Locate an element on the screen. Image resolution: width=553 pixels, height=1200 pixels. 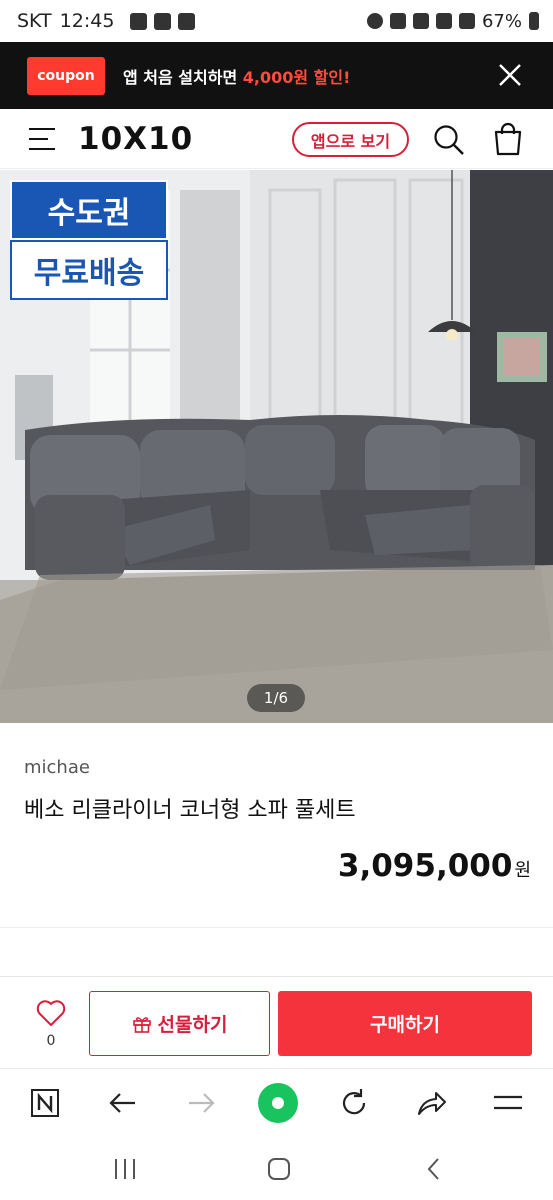
close-icon is located at coordinates (510, 75).